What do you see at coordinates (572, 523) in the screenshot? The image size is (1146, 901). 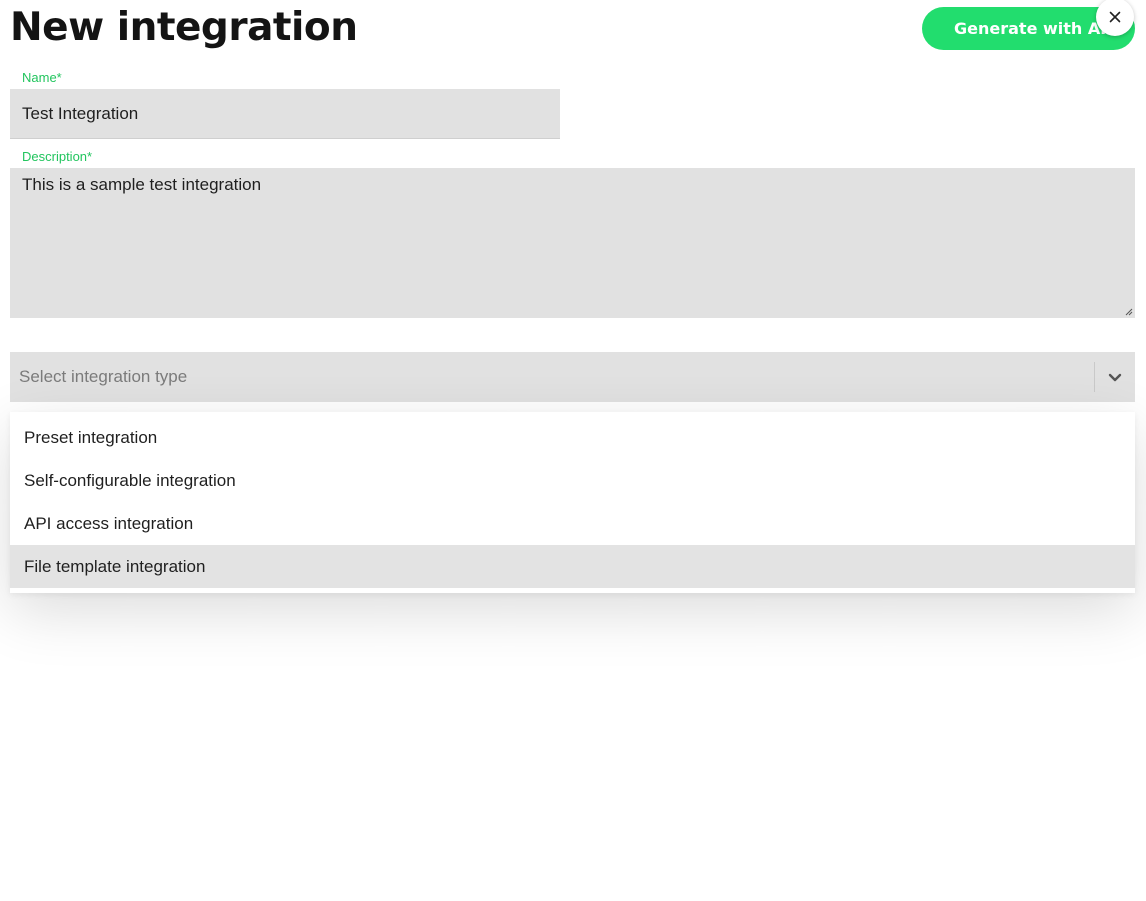 I see `option-api-access-integration: API access integration` at bounding box center [572, 523].